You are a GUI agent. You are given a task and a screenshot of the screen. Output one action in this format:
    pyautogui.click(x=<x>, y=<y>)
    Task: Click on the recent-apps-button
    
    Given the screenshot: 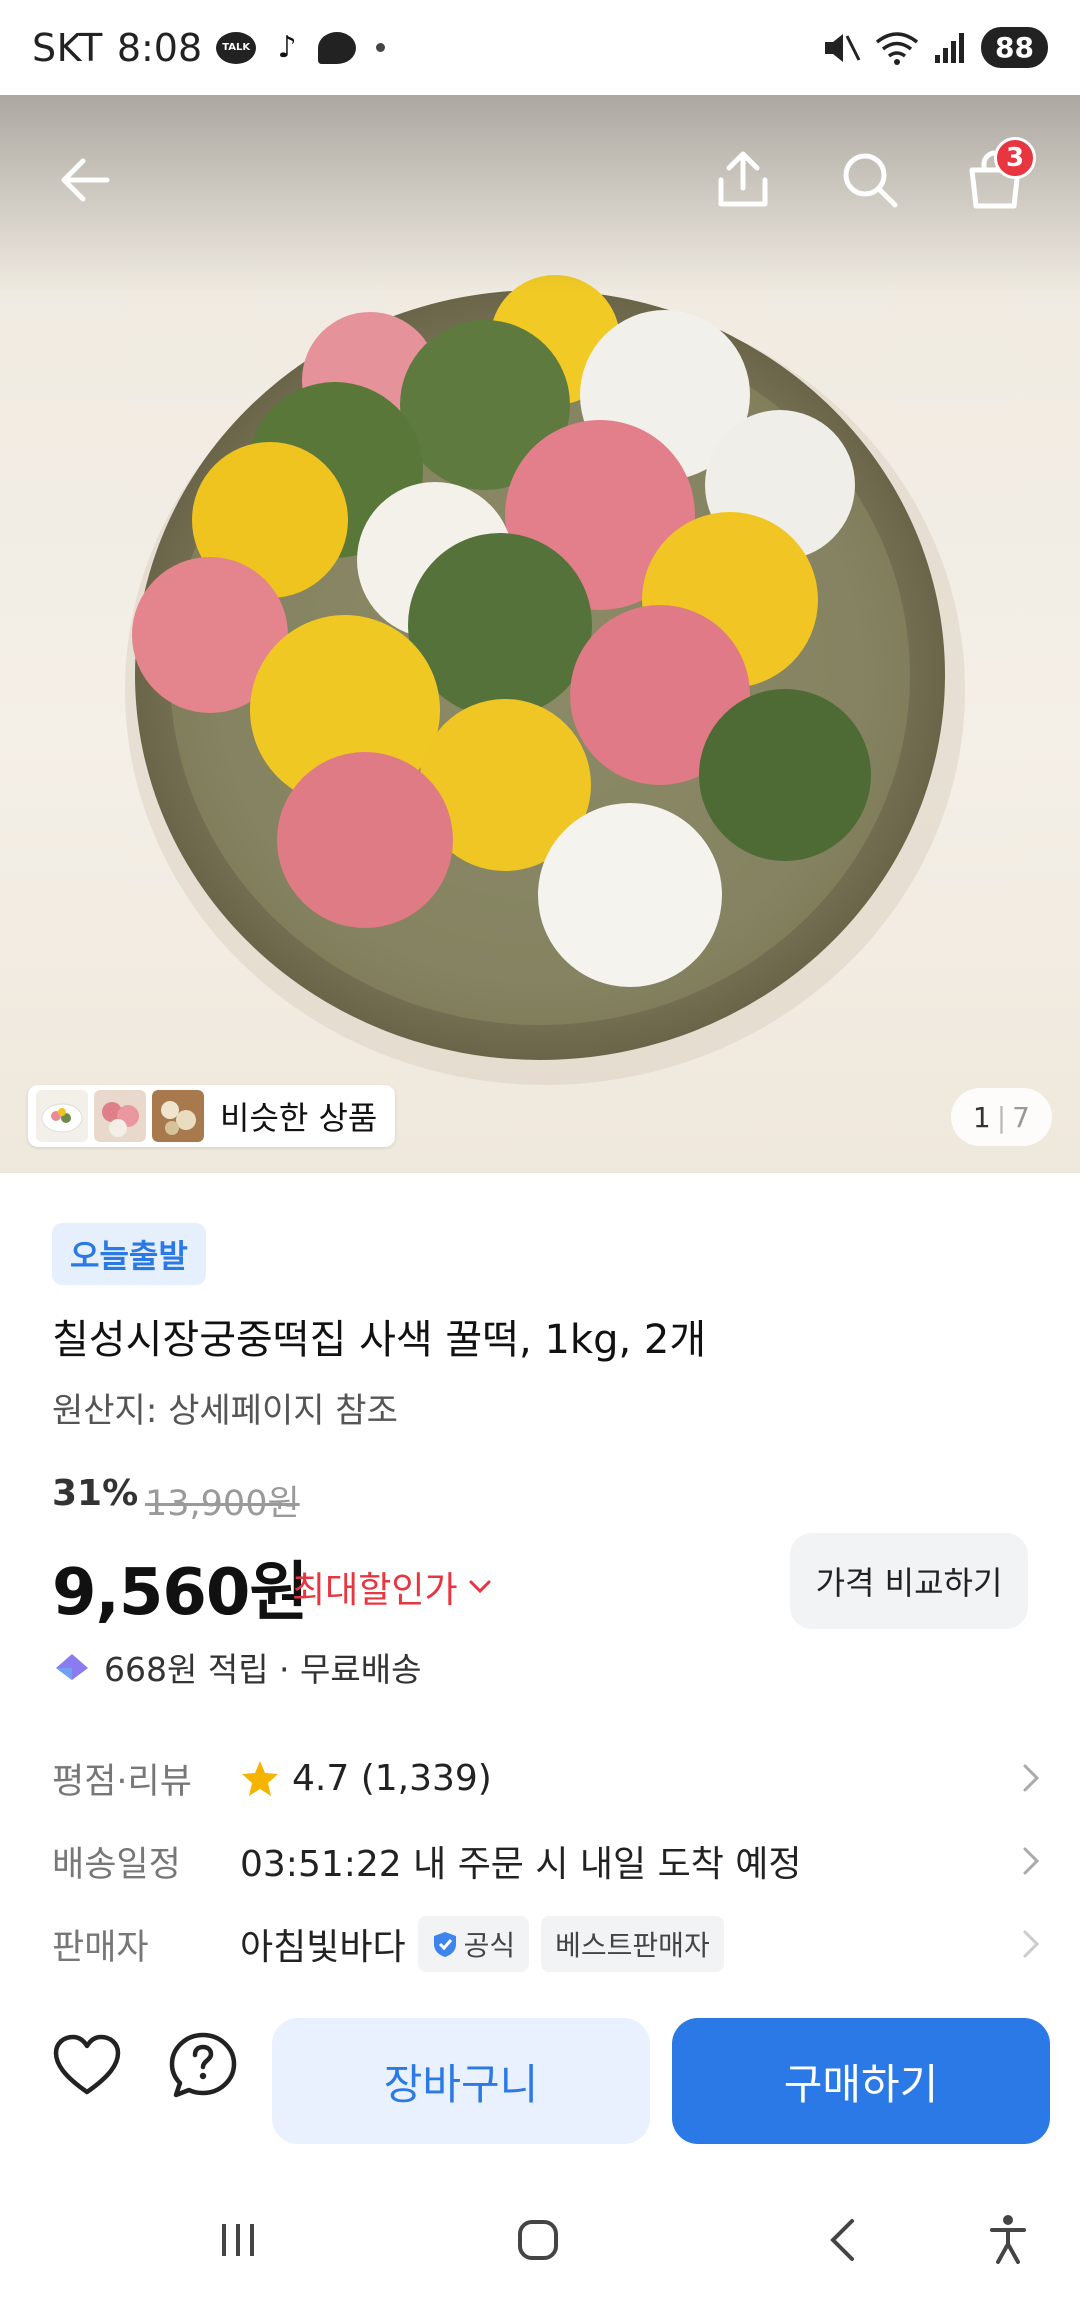 What is the action you would take?
    pyautogui.click(x=238, y=2240)
    